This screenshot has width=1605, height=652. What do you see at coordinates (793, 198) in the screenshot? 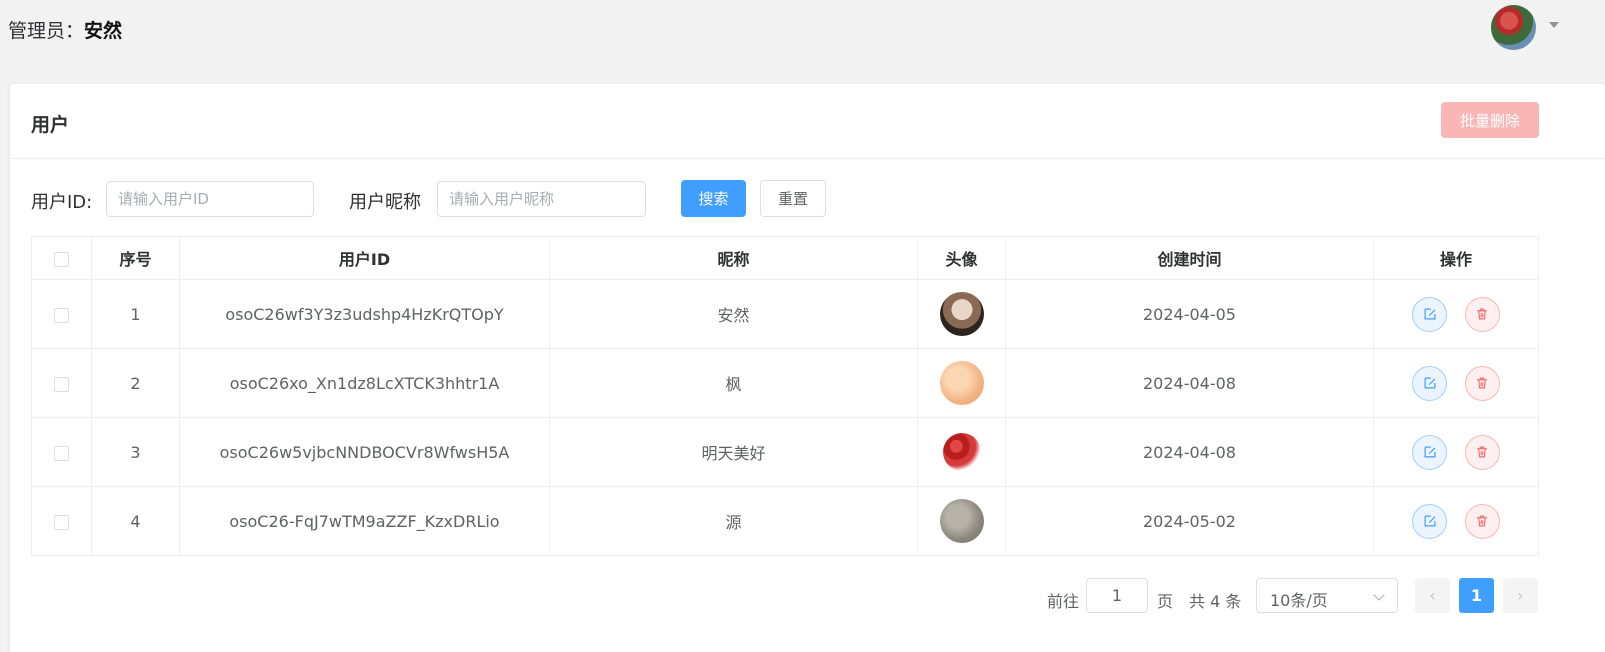
I see `reset-button: 重置` at bounding box center [793, 198].